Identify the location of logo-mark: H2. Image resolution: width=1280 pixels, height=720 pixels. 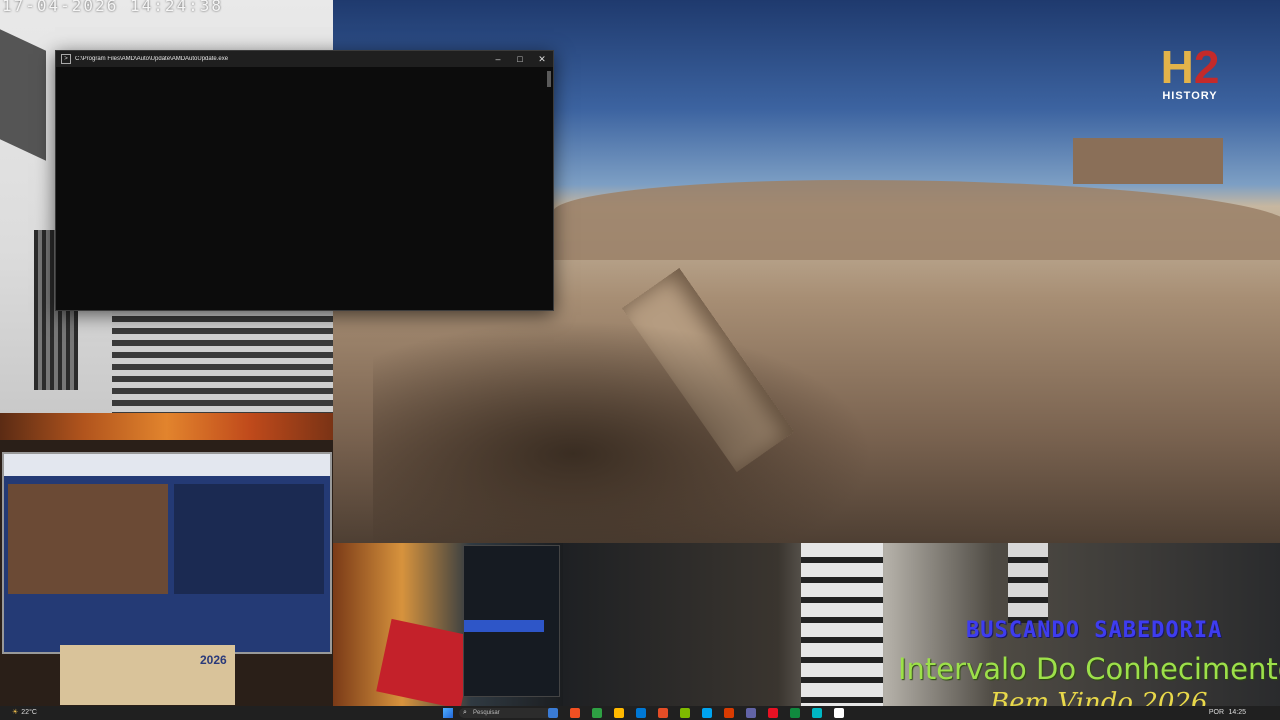
(1190, 67).